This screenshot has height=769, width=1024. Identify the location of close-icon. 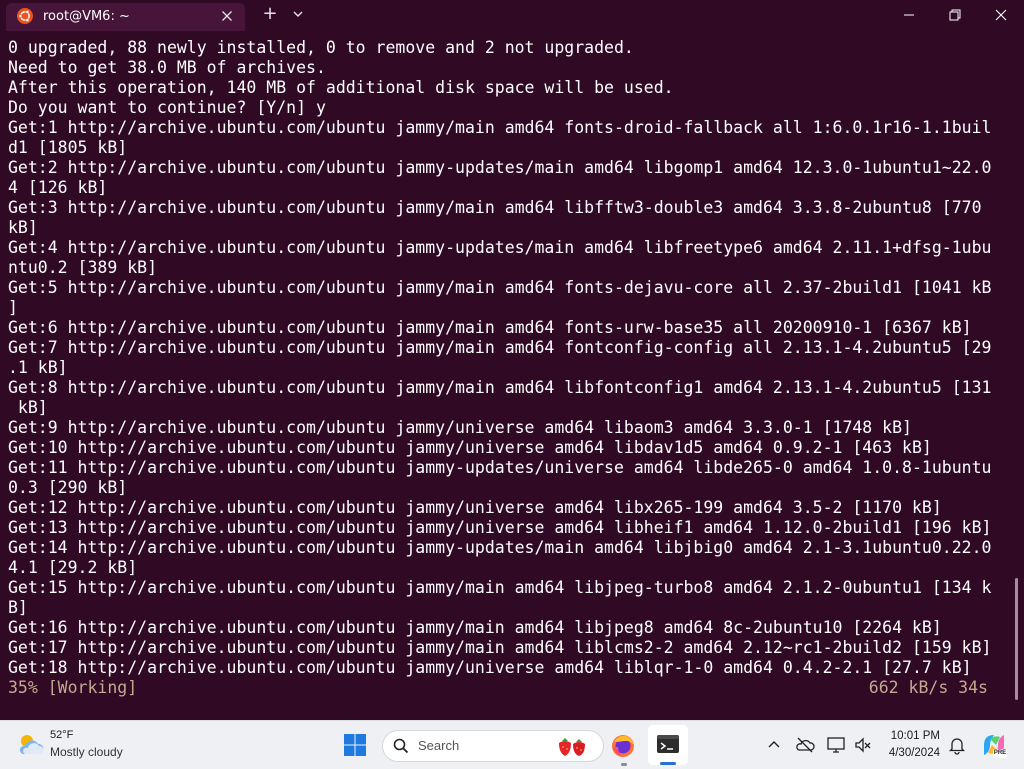
(1001, 15).